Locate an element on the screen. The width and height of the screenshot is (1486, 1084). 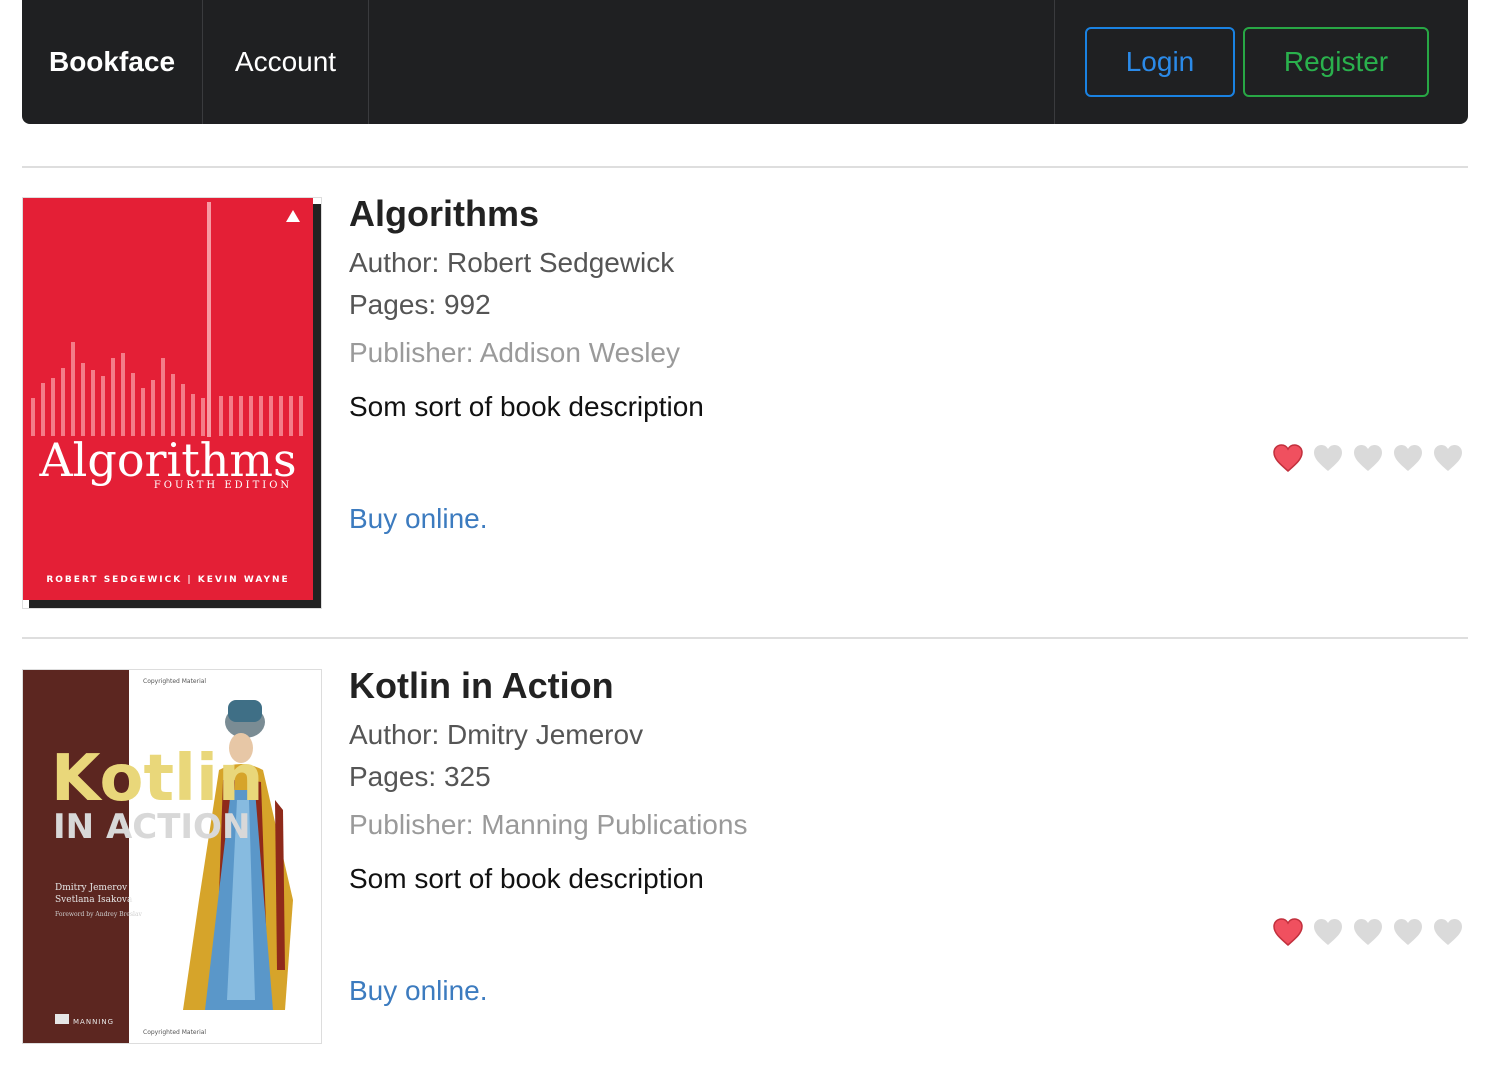
brand-link: Bookface is located at coordinates (112, 62).